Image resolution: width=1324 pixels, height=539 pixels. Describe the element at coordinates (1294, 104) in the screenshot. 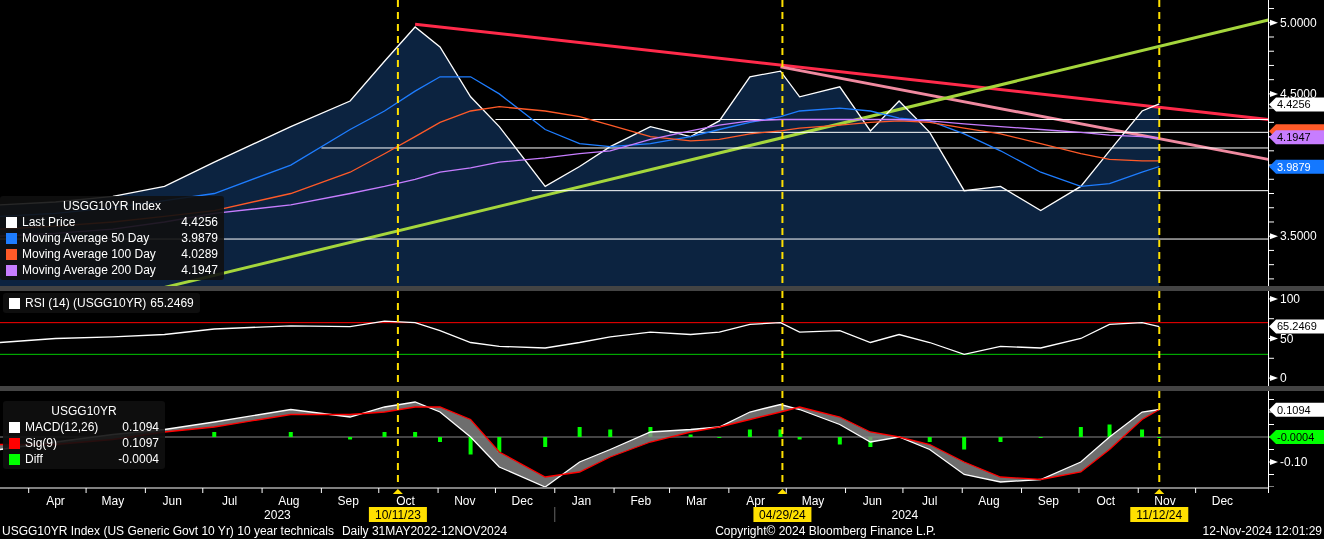

I see `tag-value: 4.4256` at that location.